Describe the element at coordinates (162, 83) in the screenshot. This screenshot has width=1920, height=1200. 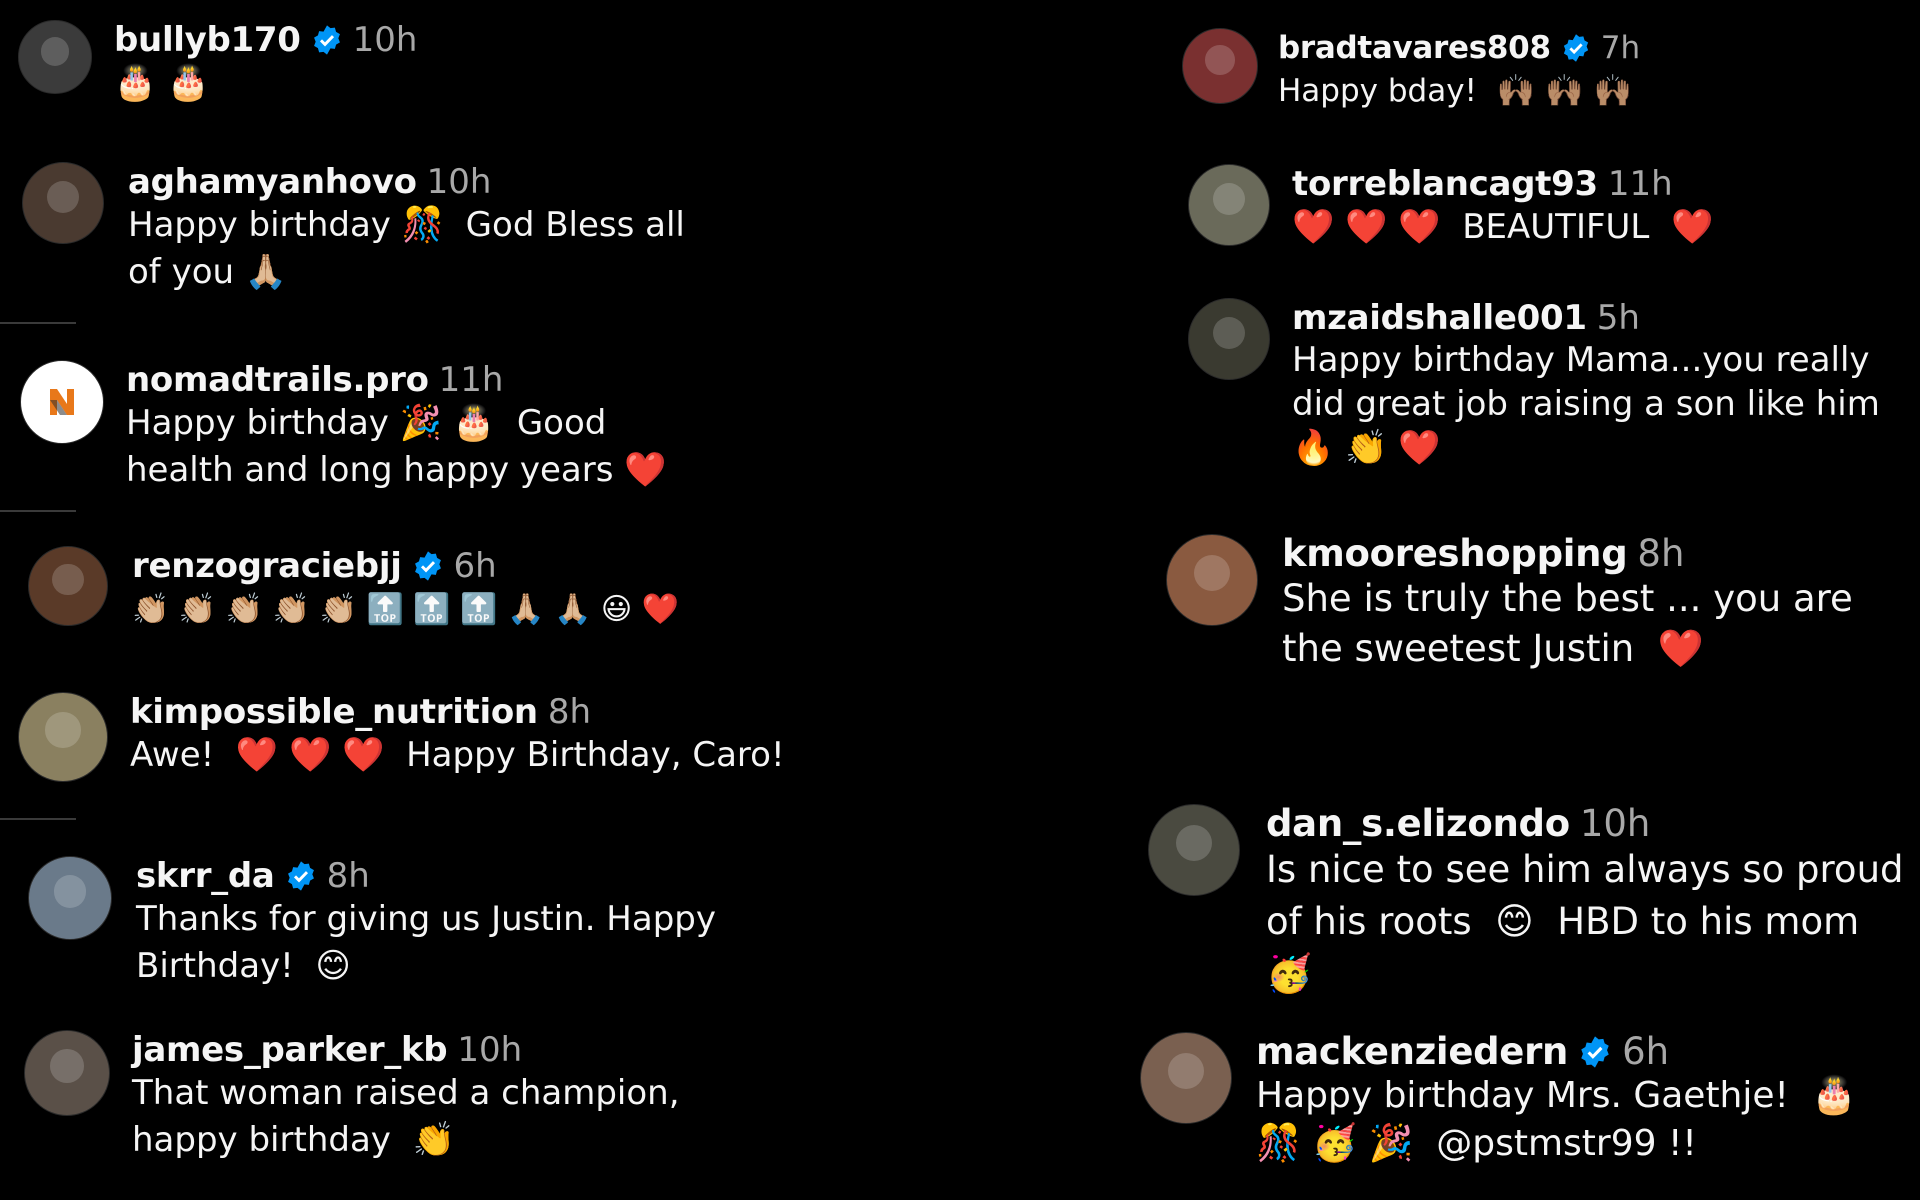
I see `comment-text: 🎂 🎂` at that location.